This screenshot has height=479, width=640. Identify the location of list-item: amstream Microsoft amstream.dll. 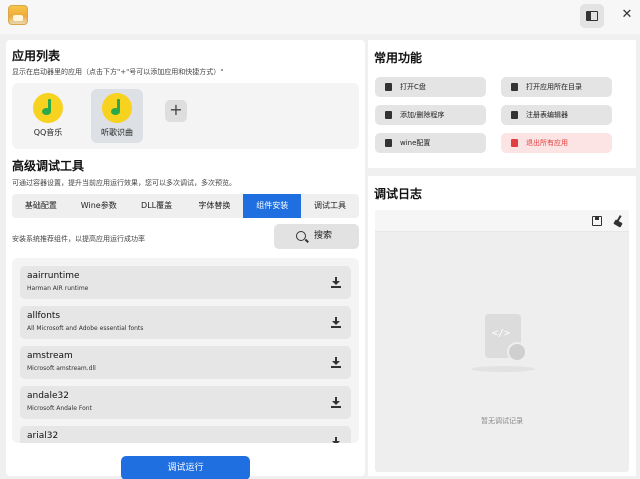
(185, 362).